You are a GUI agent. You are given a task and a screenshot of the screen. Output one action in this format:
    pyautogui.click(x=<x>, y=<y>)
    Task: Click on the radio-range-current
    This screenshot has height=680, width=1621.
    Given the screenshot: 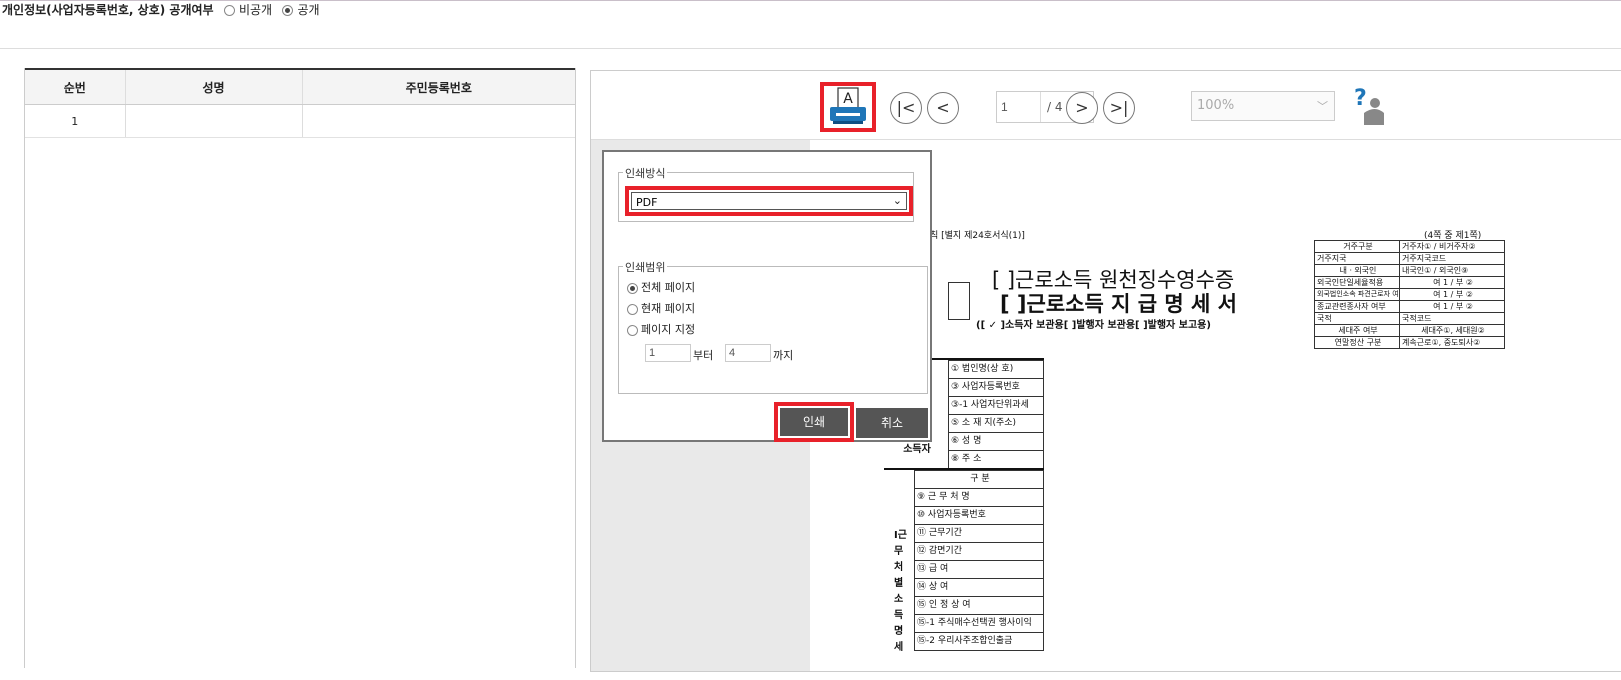 What is the action you would take?
    pyautogui.click(x=632, y=309)
    